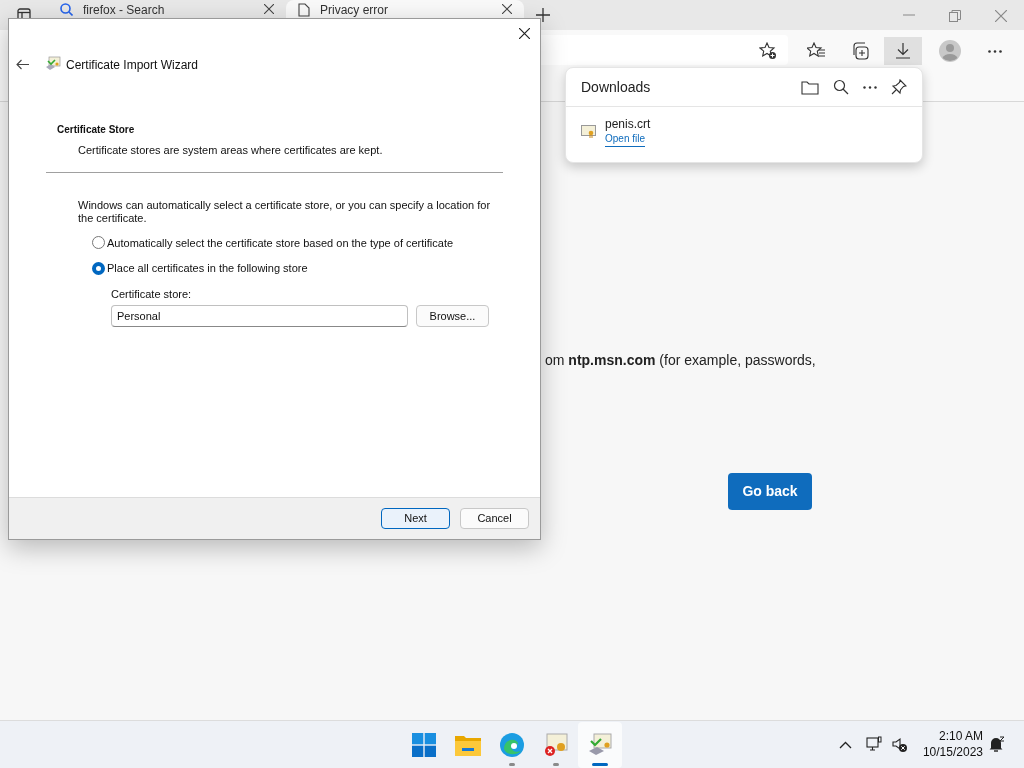  What do you see at coordinates (167, 15) in the screenshot?
I see `browser-tab: firefox - Search` at bounding box center [167, 15].